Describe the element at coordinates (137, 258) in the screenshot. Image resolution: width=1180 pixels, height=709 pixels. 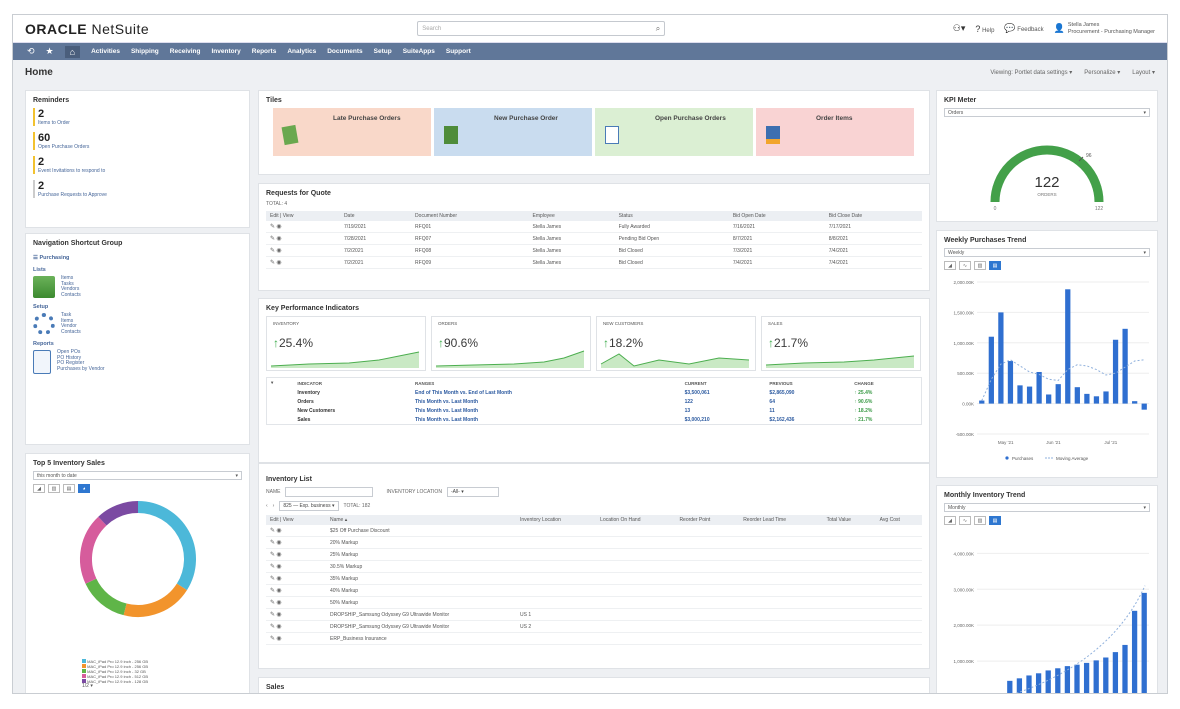
I see `shortcut-group-header: ☰ Purchasing` at that location.